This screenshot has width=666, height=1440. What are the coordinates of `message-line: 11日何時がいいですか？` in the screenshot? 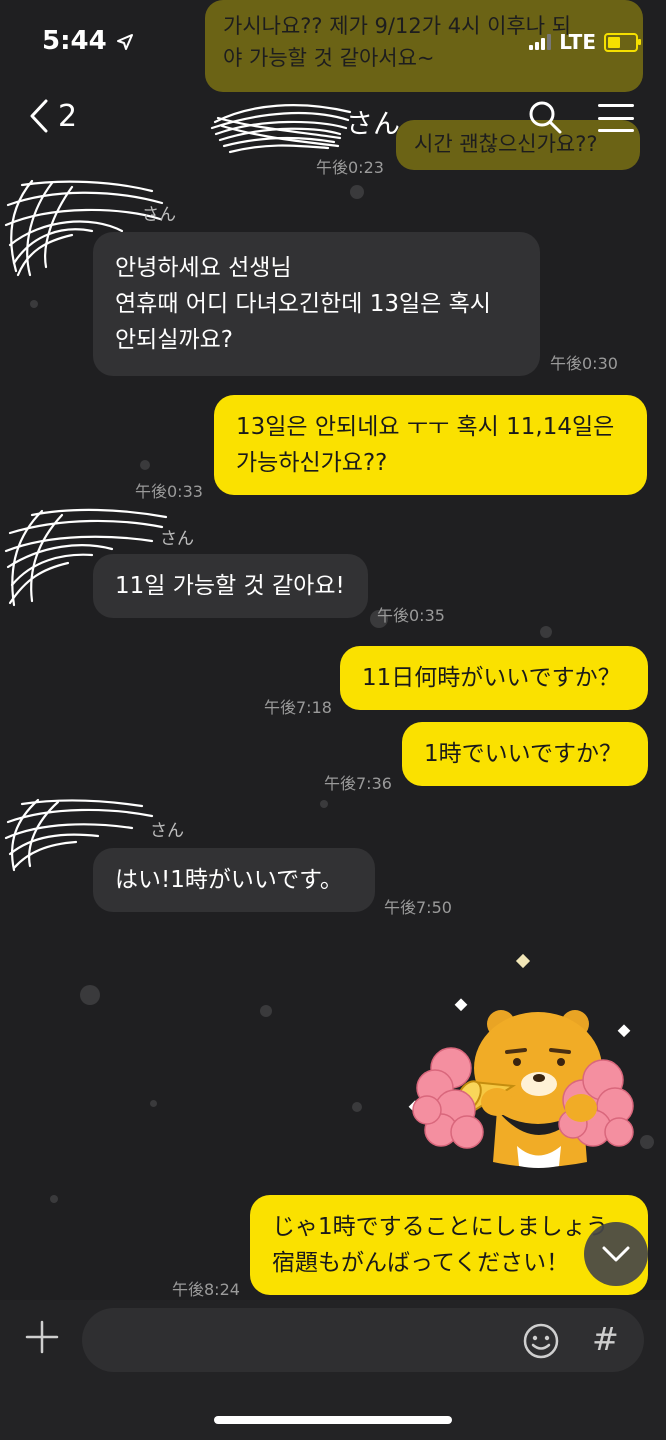 It's located at (491, 678).